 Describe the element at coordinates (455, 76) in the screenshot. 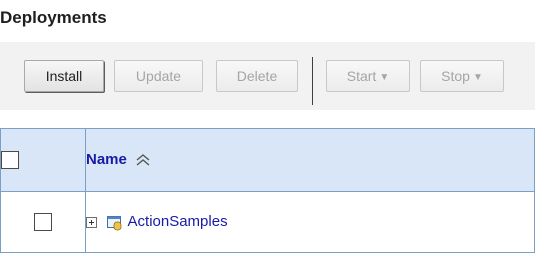

I see `stop-button-label: Stop` at that location.